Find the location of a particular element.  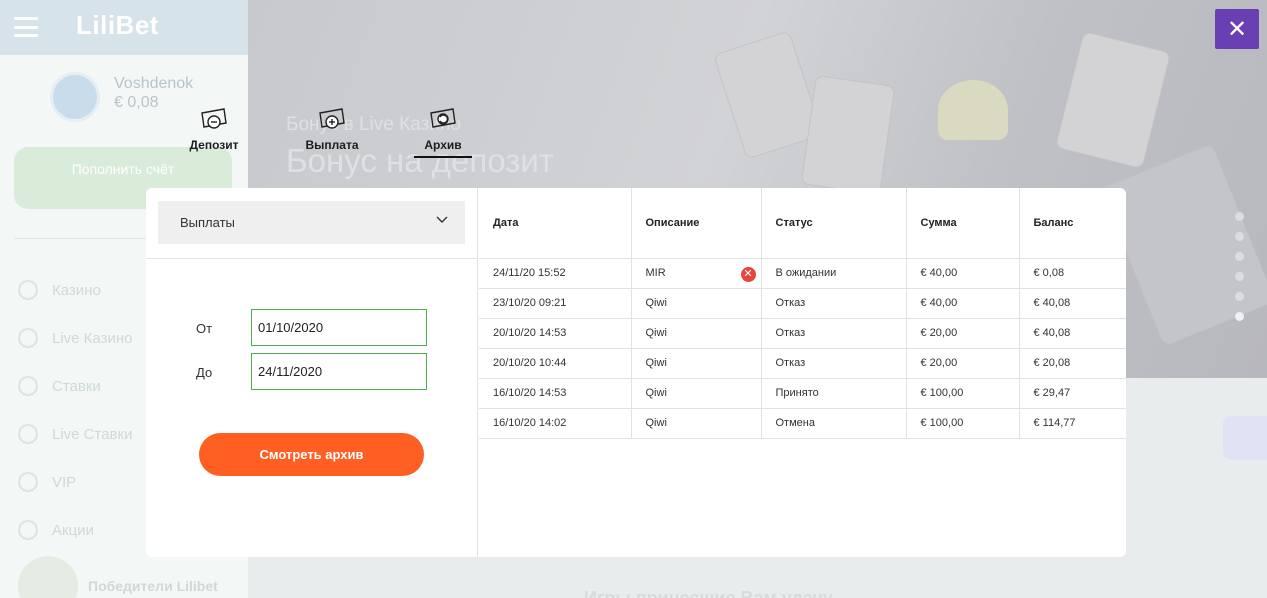

hat-image is located at coordinates (973, 110).